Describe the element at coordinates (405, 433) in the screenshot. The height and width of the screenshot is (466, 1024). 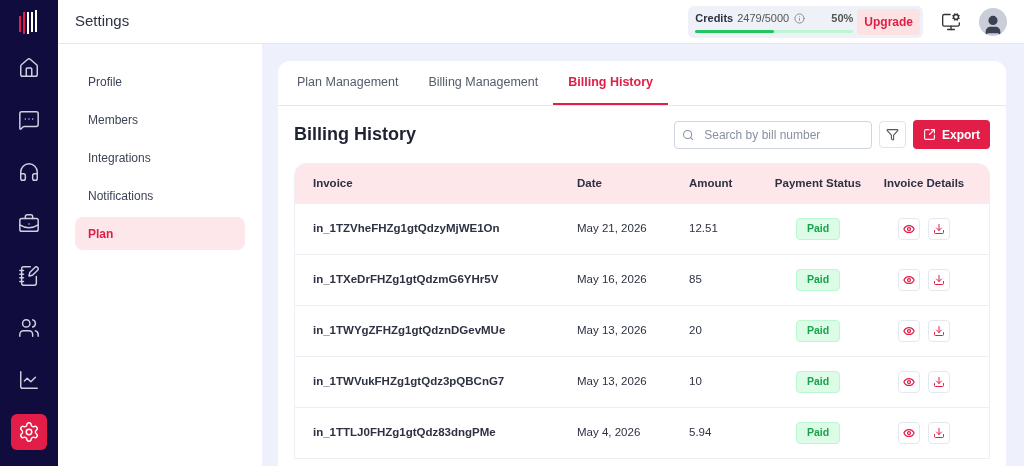
I see `invoice-cell-text: in_1TTLJ0FHZg1gtQdz83dngPMe` at that location.